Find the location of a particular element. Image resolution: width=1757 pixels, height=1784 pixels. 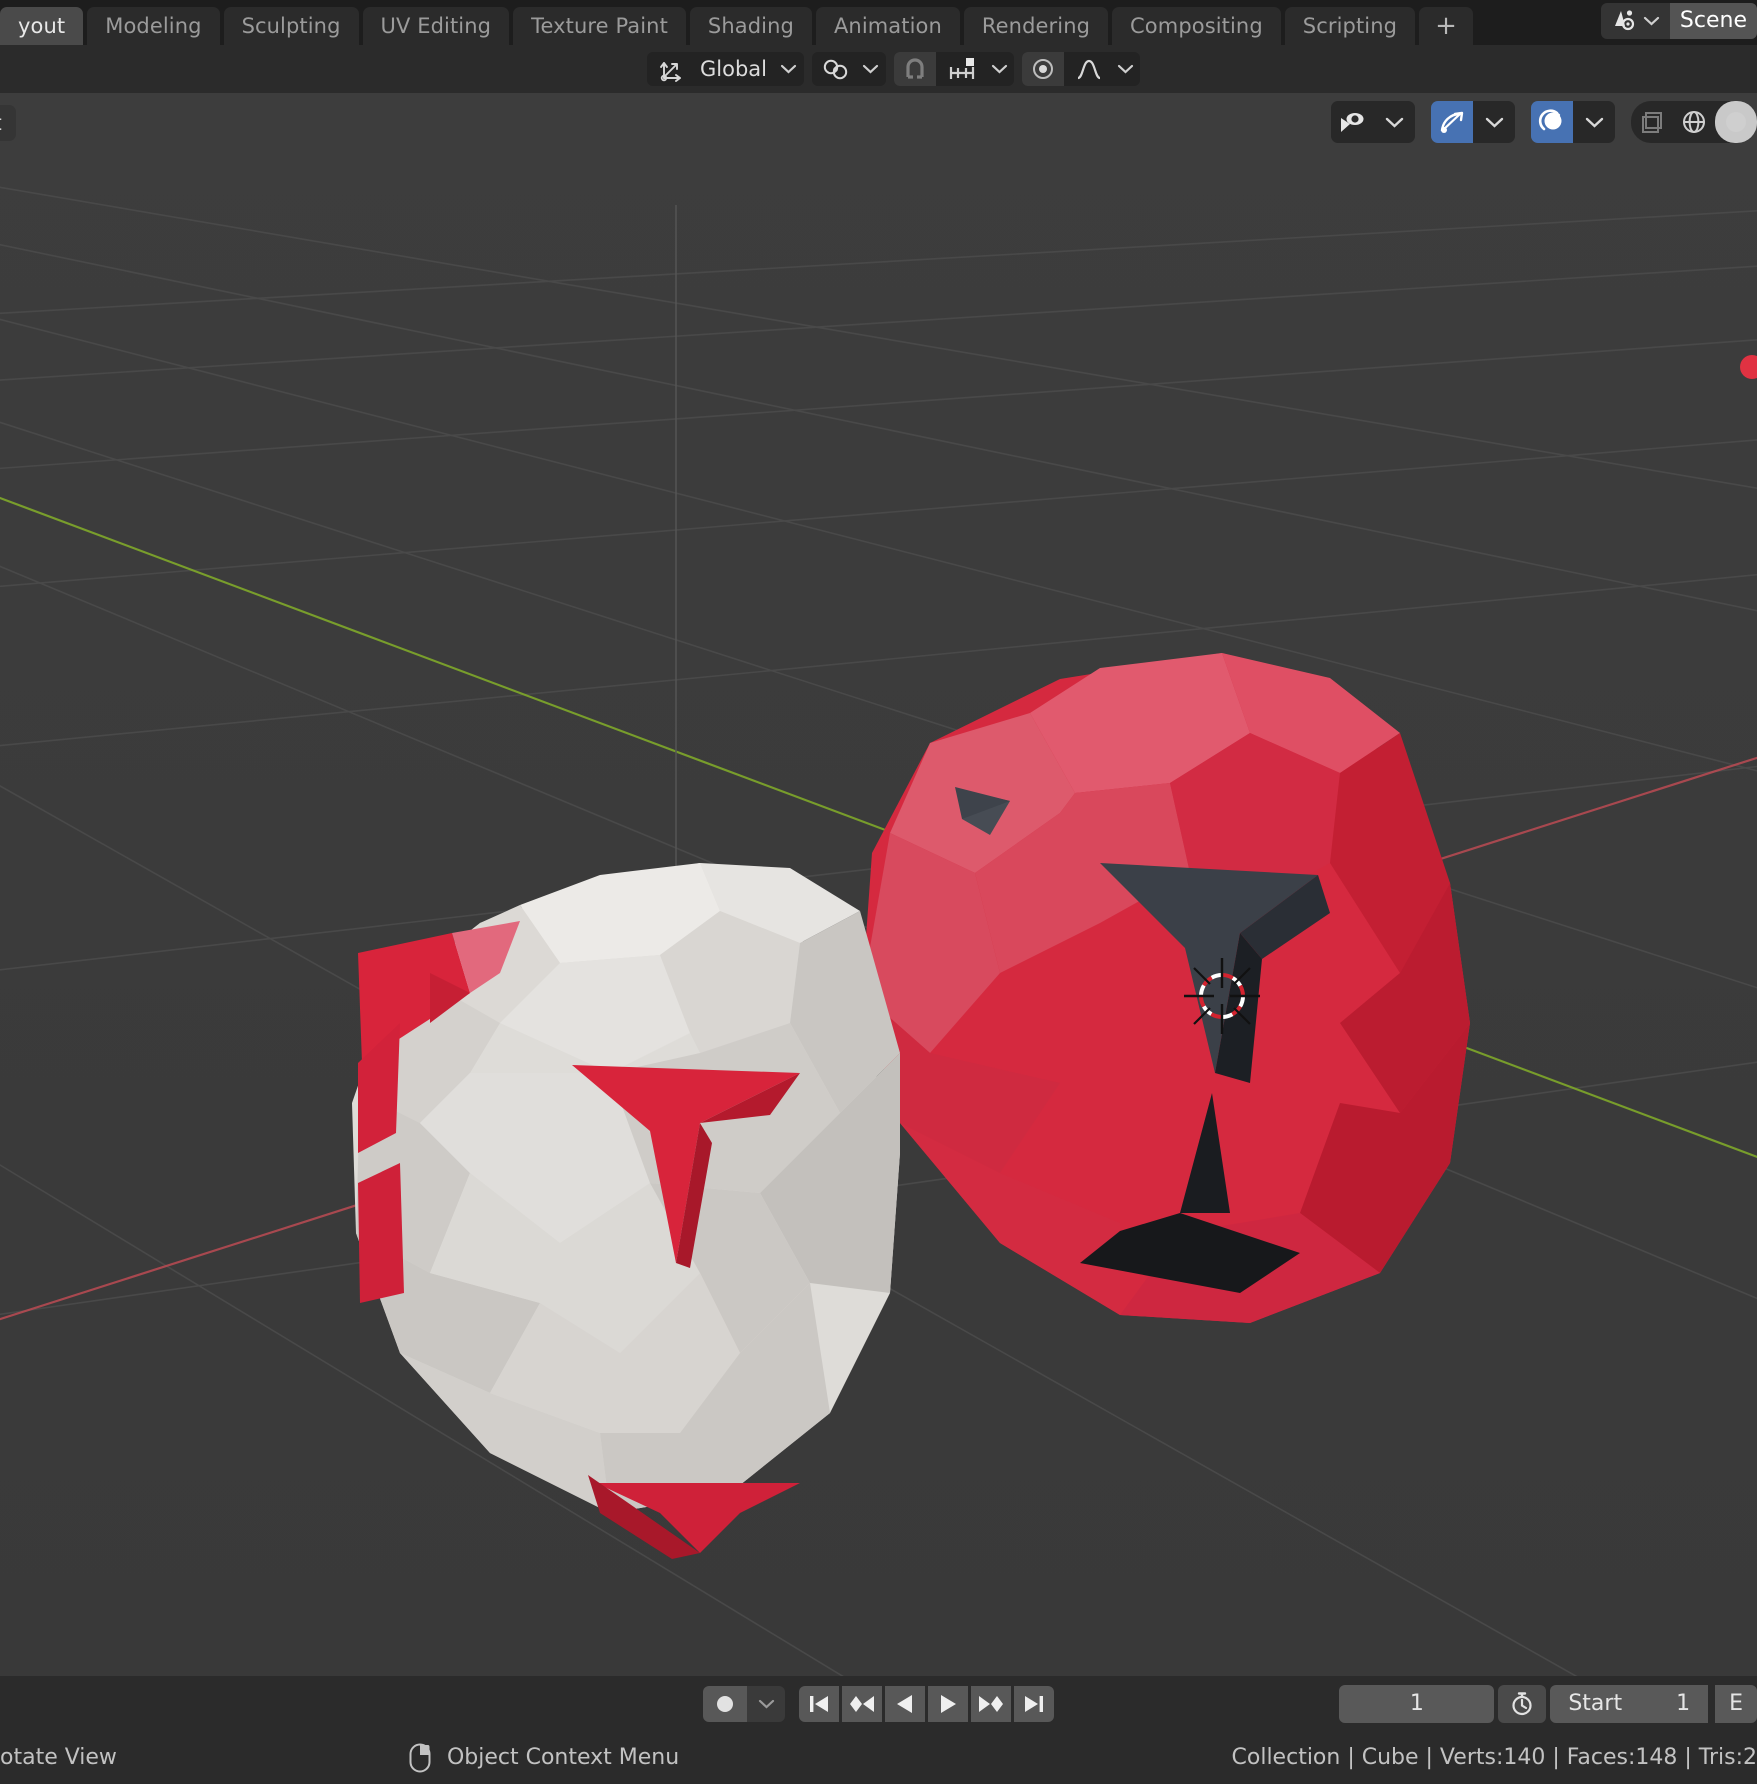

transport-buttons is located at coordinates (926, 1703).